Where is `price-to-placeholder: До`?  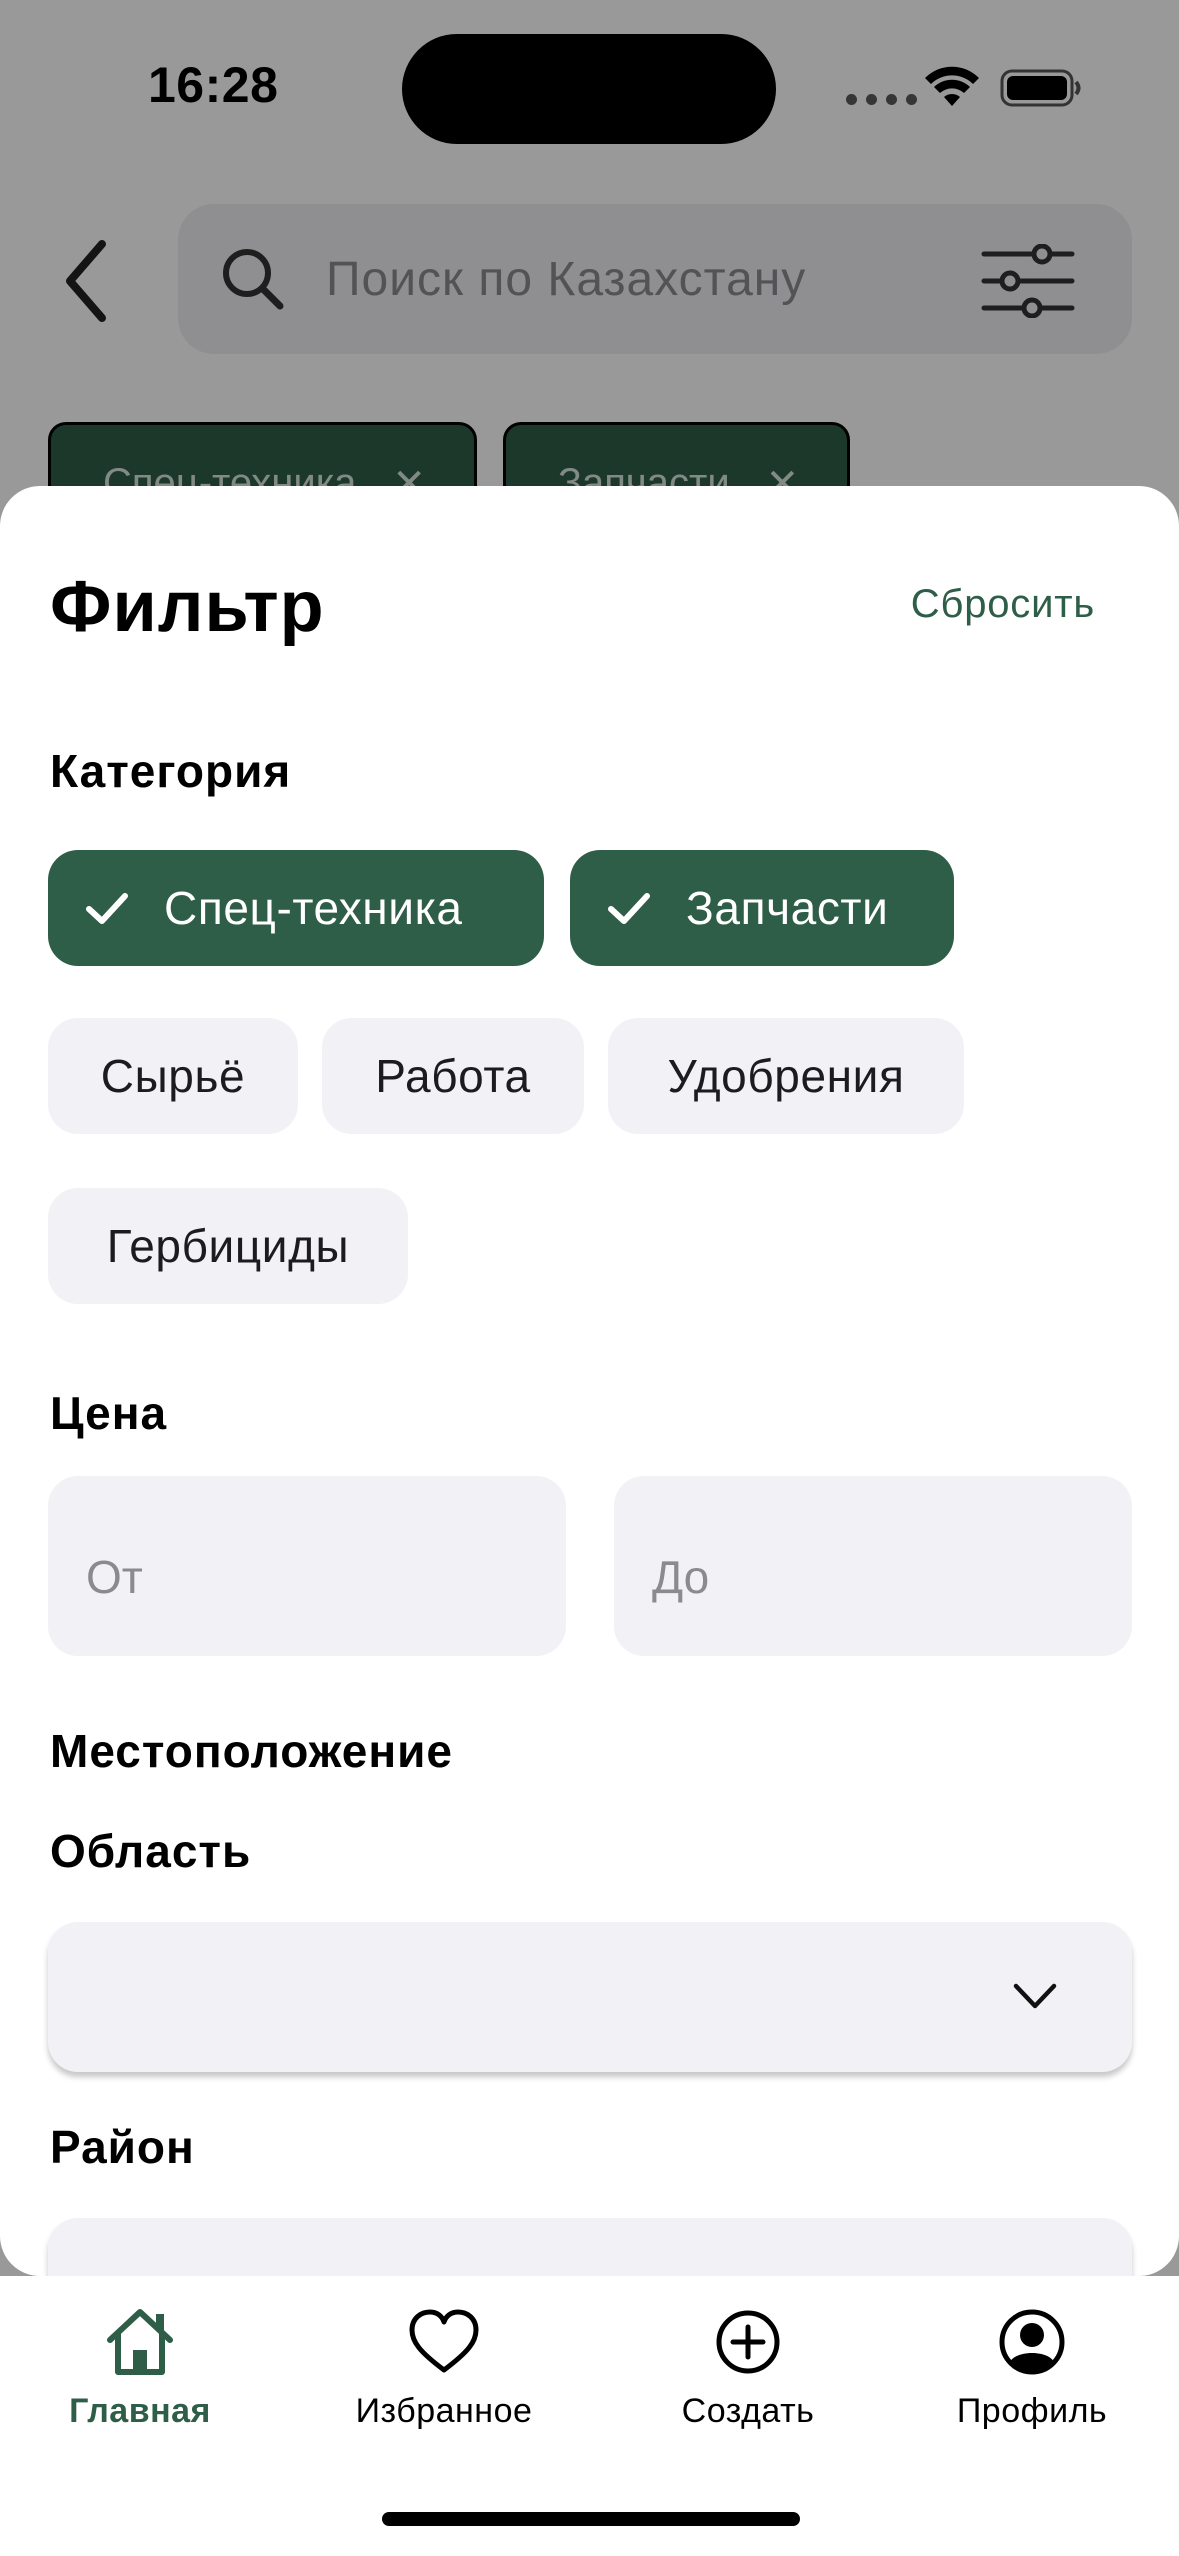
price-to-placeholder: До is located at coordinates (681, 1577).